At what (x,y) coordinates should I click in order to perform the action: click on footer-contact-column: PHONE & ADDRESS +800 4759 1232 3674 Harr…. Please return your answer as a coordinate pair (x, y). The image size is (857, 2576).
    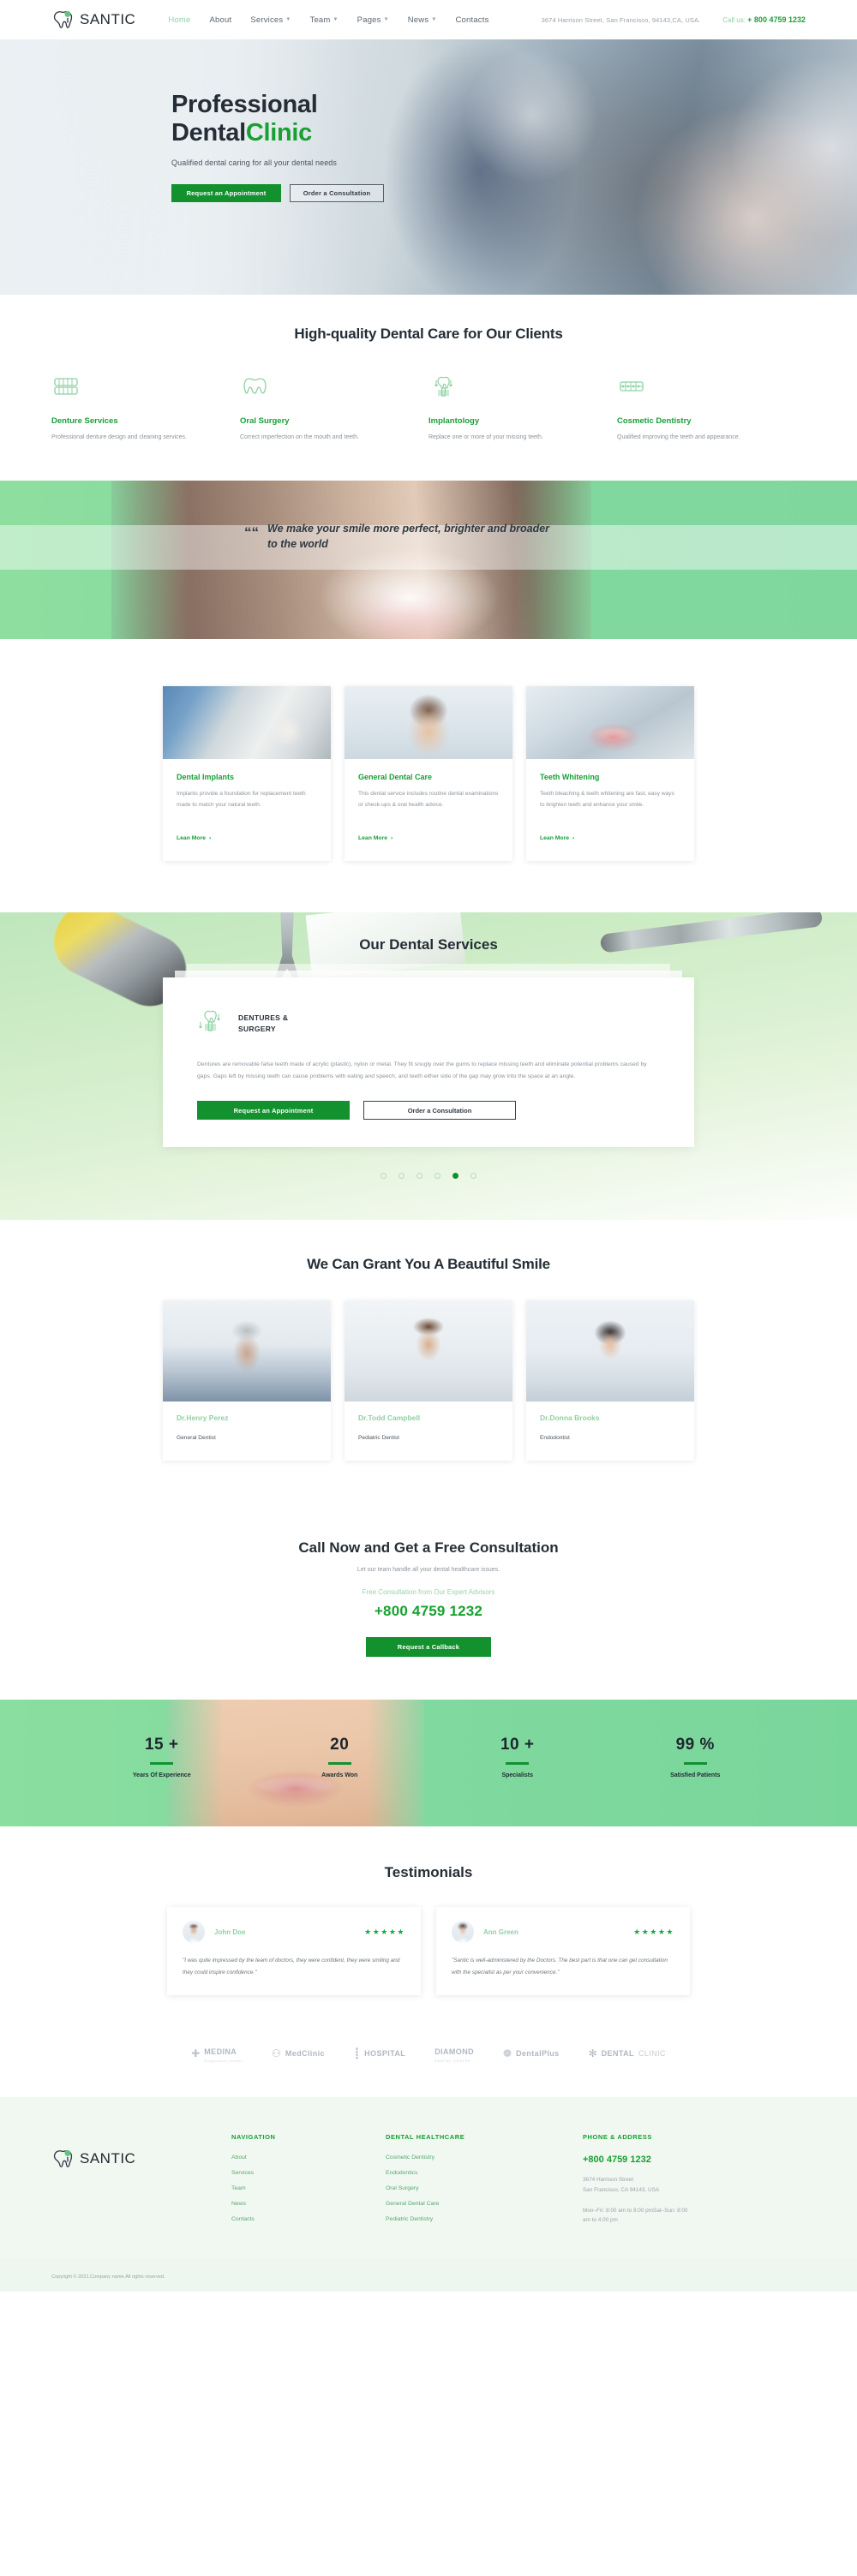
    Looking at the image, I should click on (681, 2183).